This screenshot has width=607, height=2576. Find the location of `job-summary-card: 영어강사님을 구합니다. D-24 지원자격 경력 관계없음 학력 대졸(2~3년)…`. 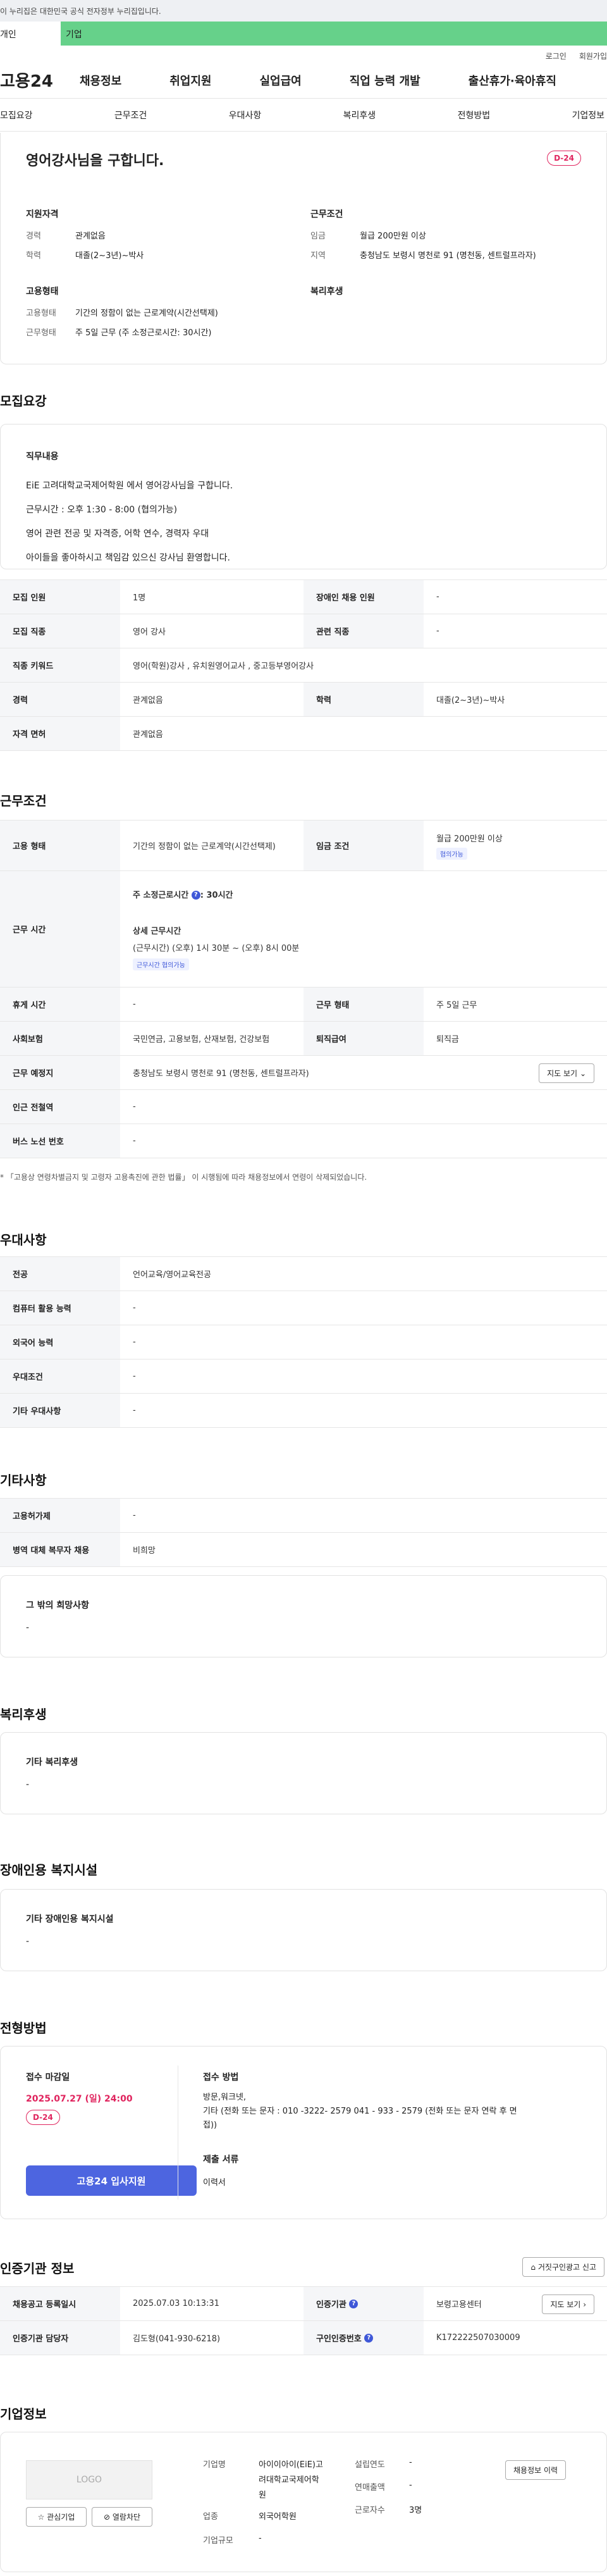

job-summary-card: 영어강사님을 구합니다. D-24 지원자격 경력 관계없음 학력 대졸(2~3년)… is located at coordinates (303, 249).